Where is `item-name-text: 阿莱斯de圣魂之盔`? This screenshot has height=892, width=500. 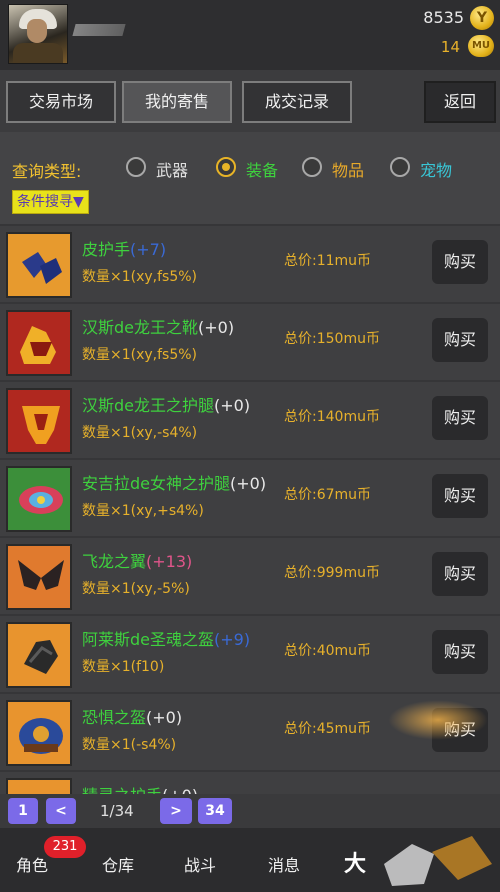
item-name-text: 阿莱斯de圣魂之盔 is located at coordinates (148, 639).